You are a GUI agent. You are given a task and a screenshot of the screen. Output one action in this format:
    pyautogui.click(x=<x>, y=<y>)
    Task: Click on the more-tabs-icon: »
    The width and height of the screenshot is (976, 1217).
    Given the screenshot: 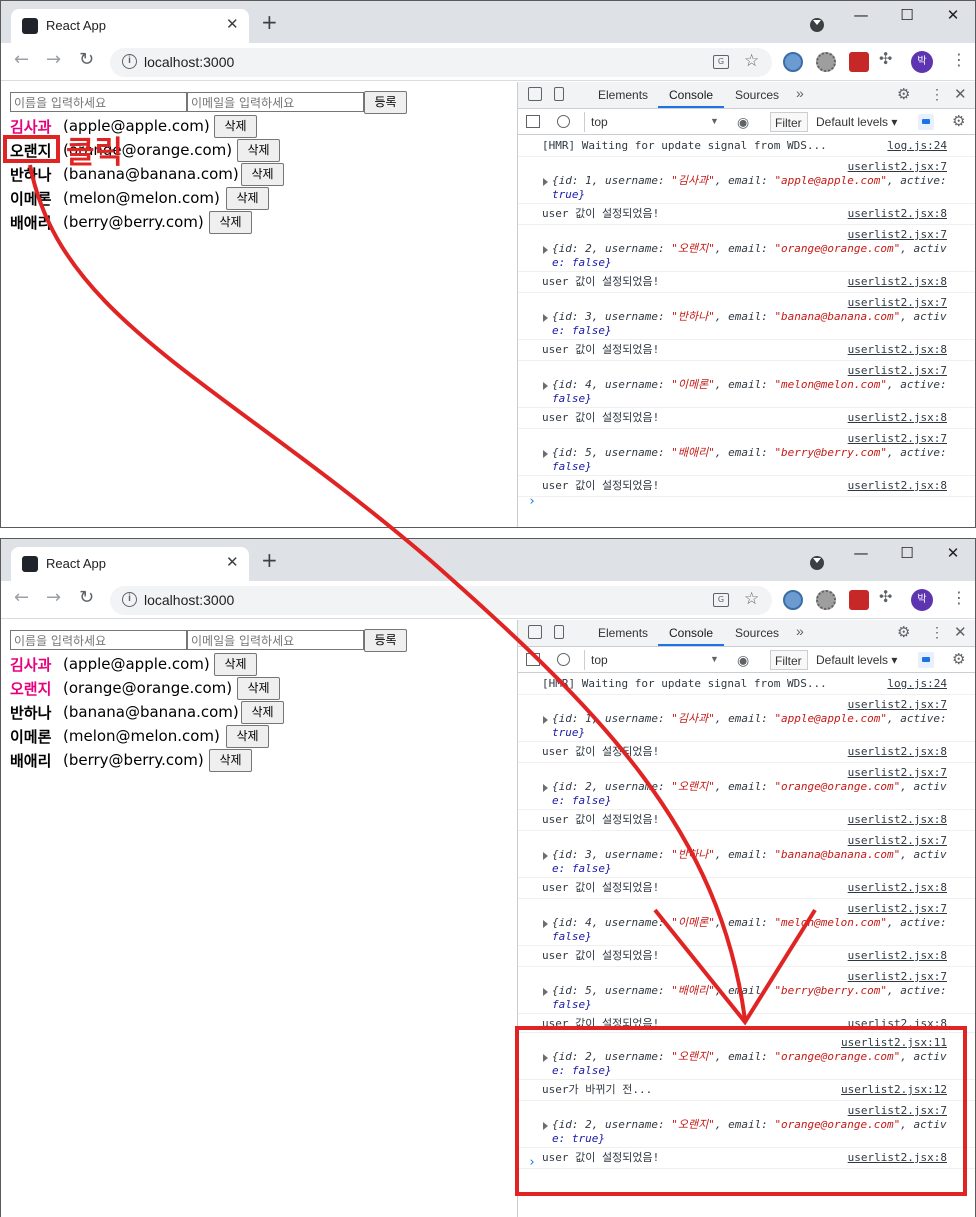 What is the action you would take?
    pyautogui.click(x=800, y=93)
    